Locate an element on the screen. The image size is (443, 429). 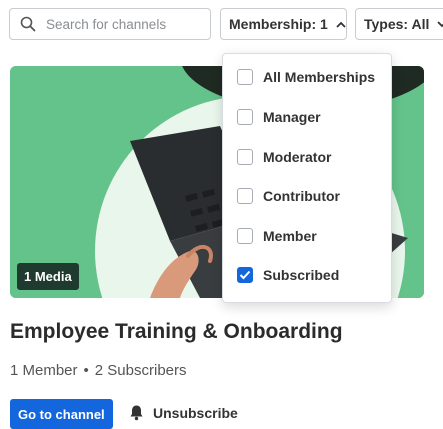
chevron-down-icon is located at coordinates (440, 24).